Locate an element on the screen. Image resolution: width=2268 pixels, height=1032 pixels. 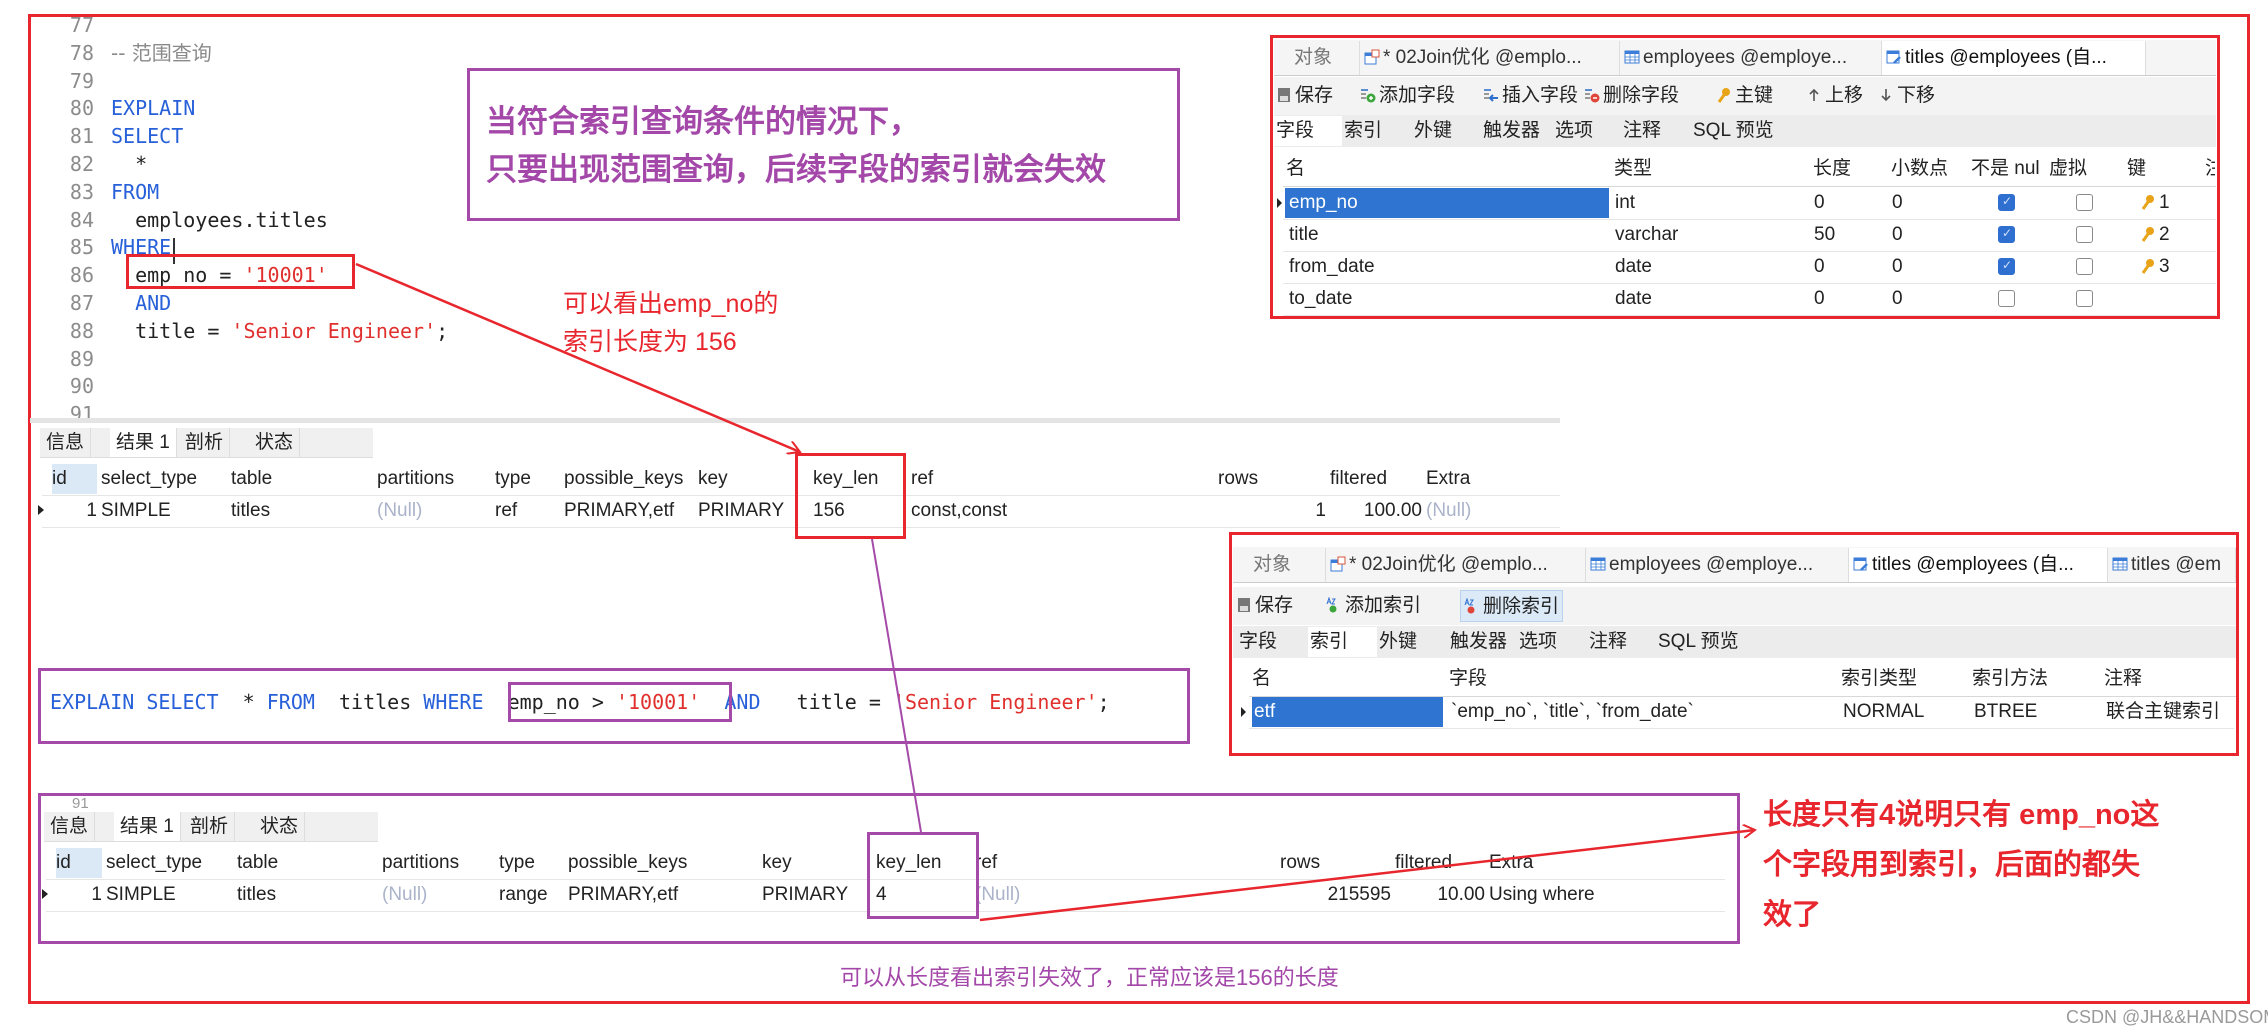
field-length: 50 is located at coordinates (1849, 235).